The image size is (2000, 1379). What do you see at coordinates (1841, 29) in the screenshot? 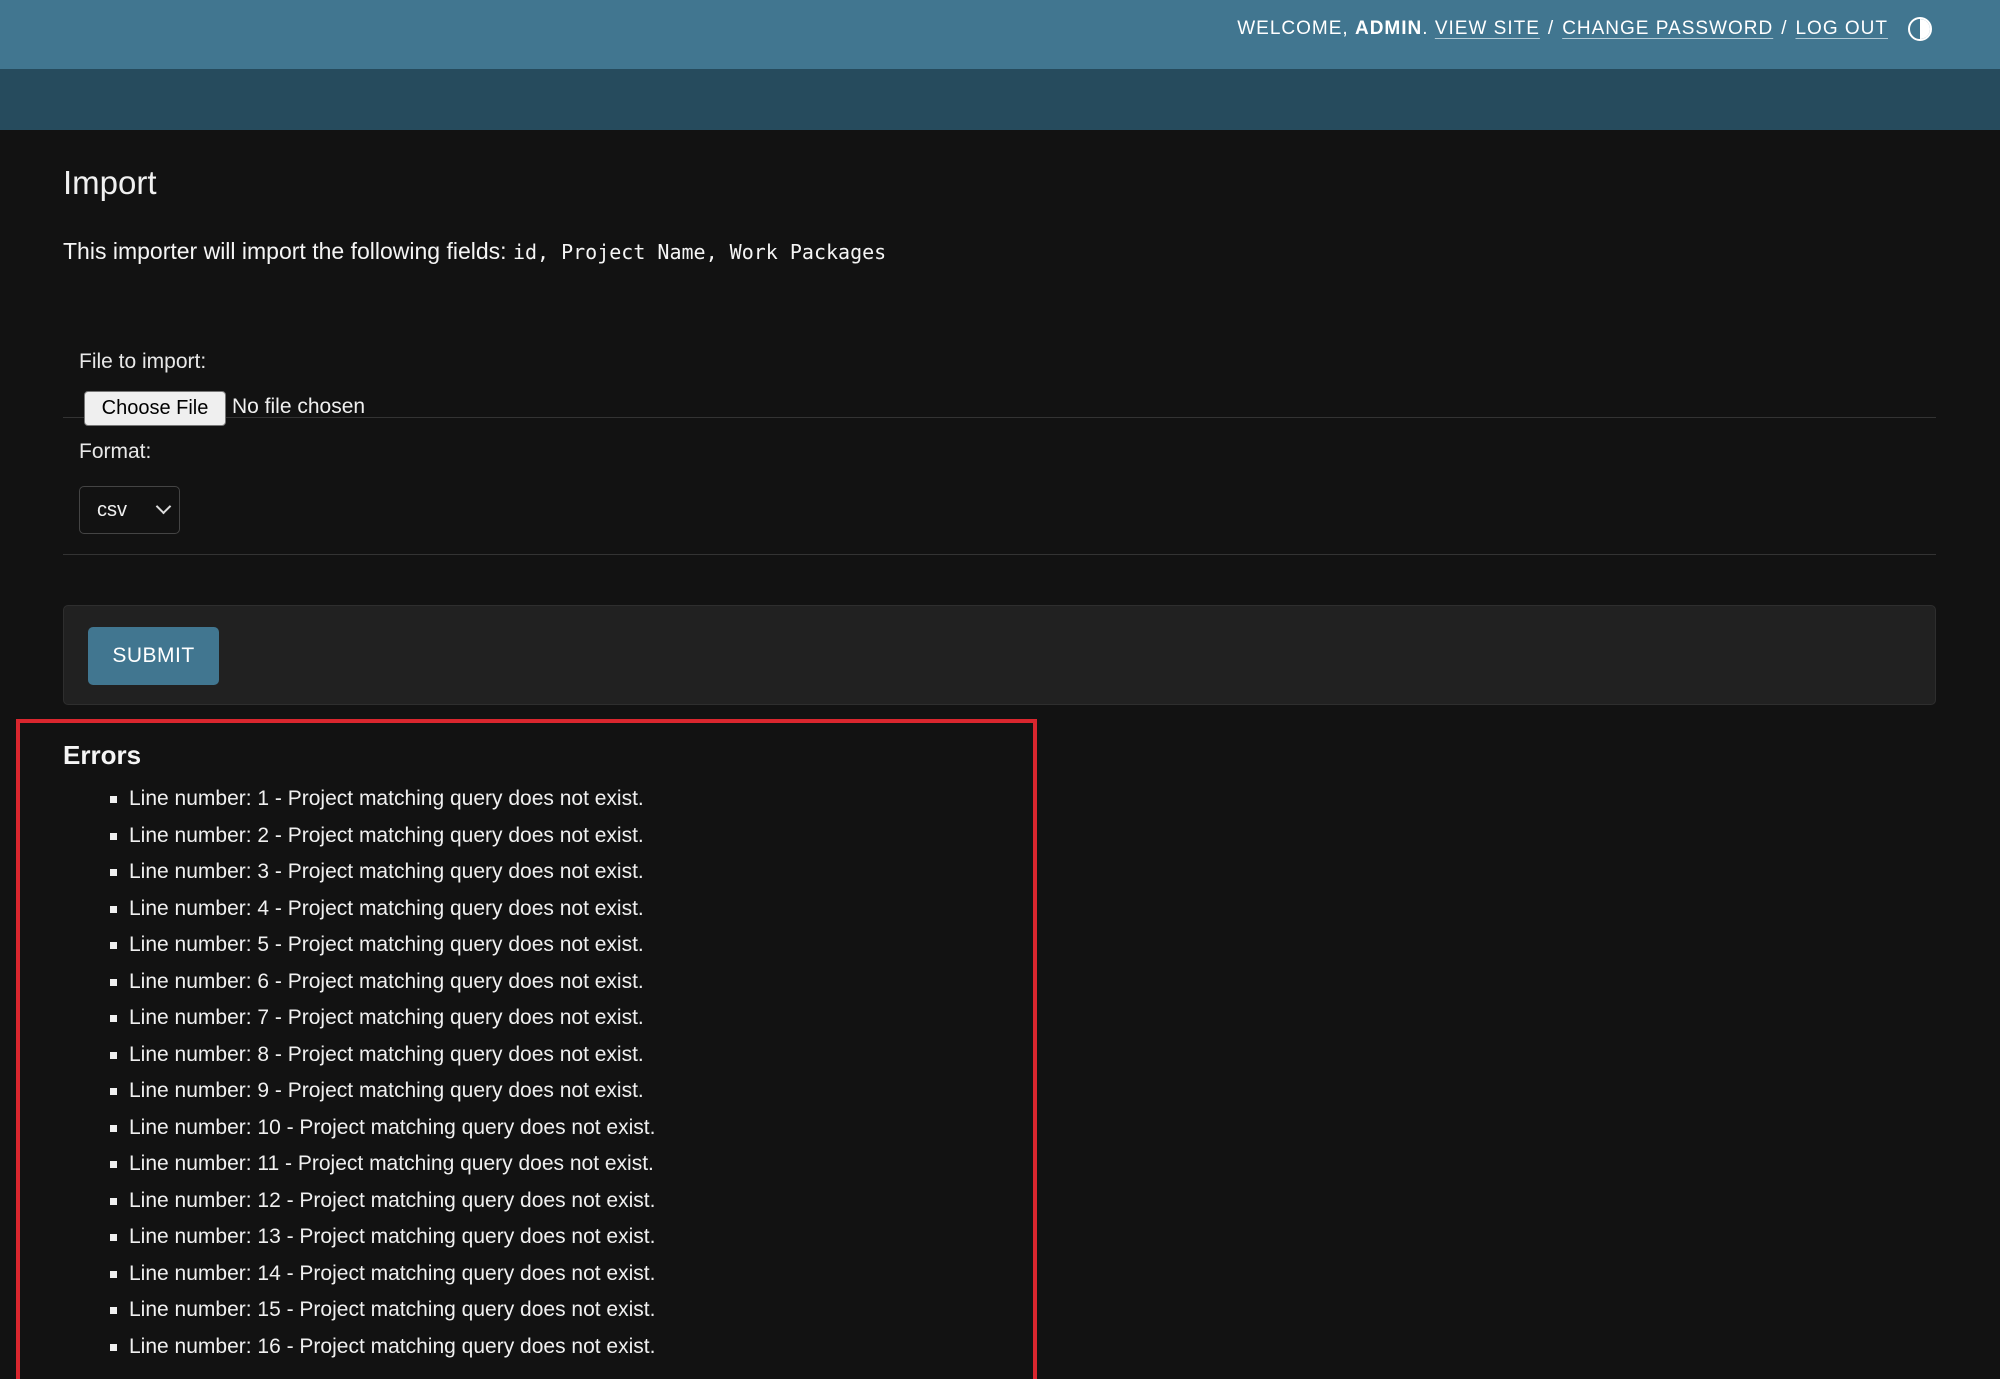
I see `log-out-link: Log out` at bounding box center [1841, 29].